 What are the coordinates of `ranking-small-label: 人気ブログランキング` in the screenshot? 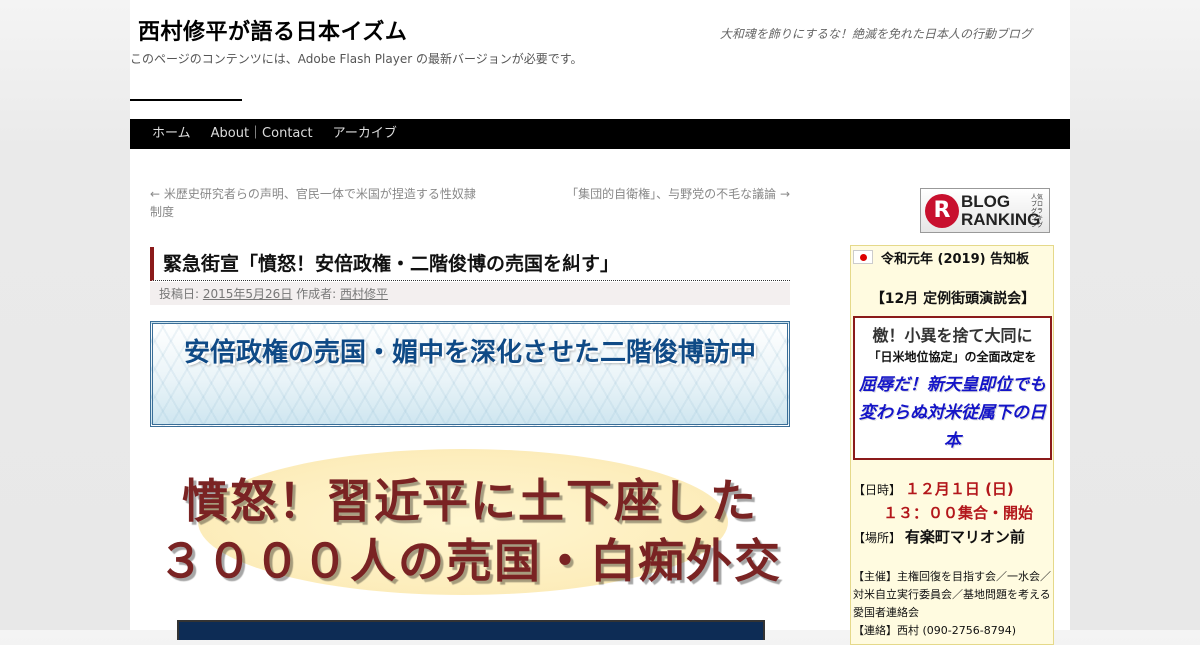 It's located at (1037, 211).